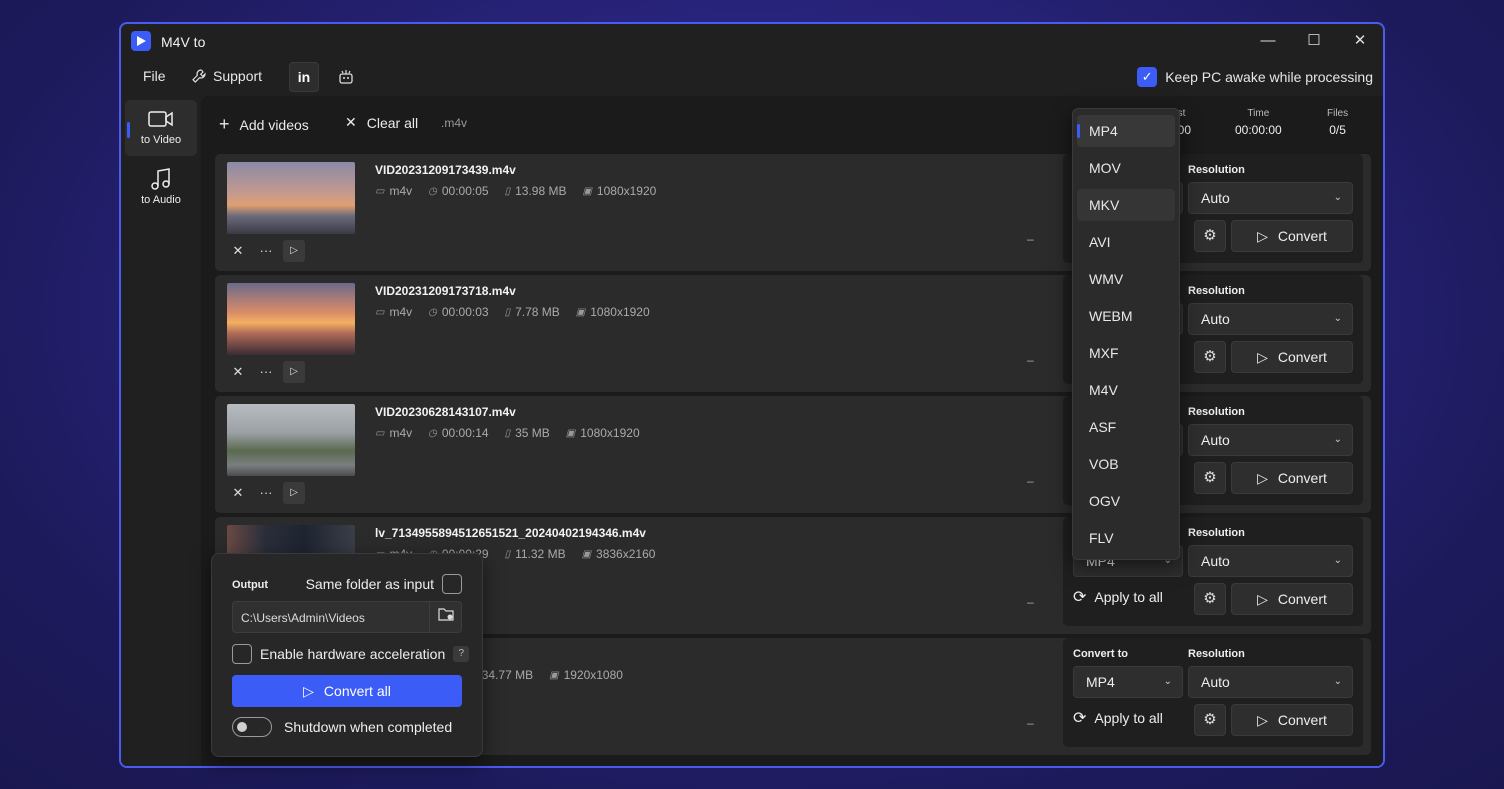 This screenshot has width=1504, height=789. What do you see at coordinates (1126, 168) in the screenshot?
I see `format-option-mov: MOV` at bounding box center [1126, 168].